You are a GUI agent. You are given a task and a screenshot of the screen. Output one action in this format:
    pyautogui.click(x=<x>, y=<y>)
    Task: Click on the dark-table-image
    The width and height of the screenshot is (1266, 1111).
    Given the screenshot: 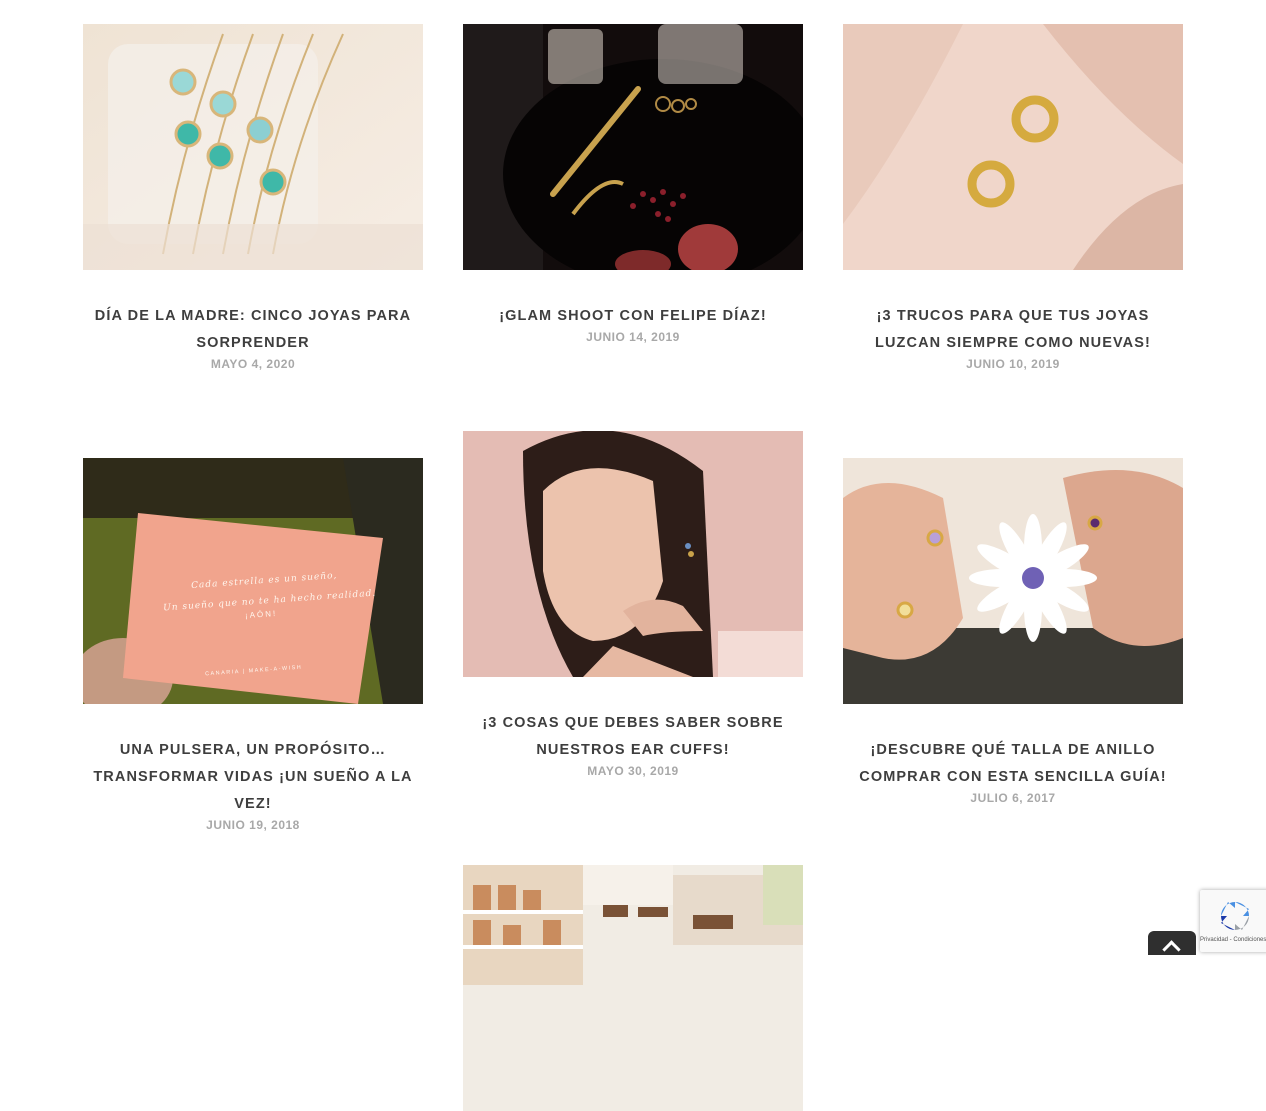 What is the action you would take?
    pyautogui.click(x=633, y=147)
    